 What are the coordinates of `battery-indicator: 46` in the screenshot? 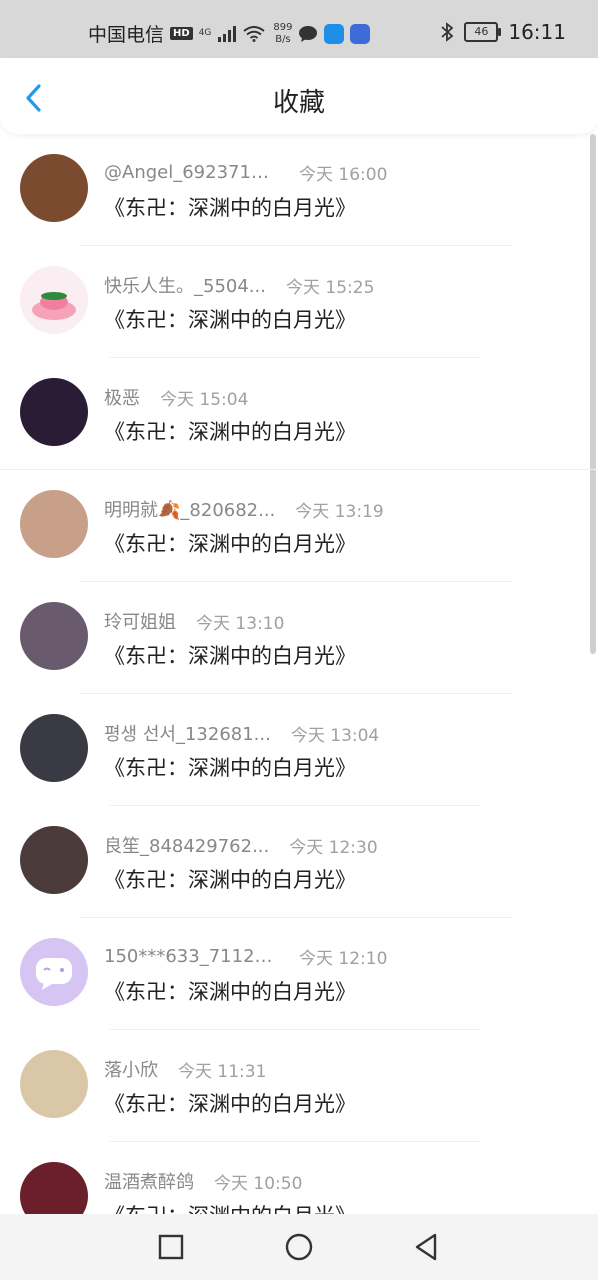 It's located at (483, 32).